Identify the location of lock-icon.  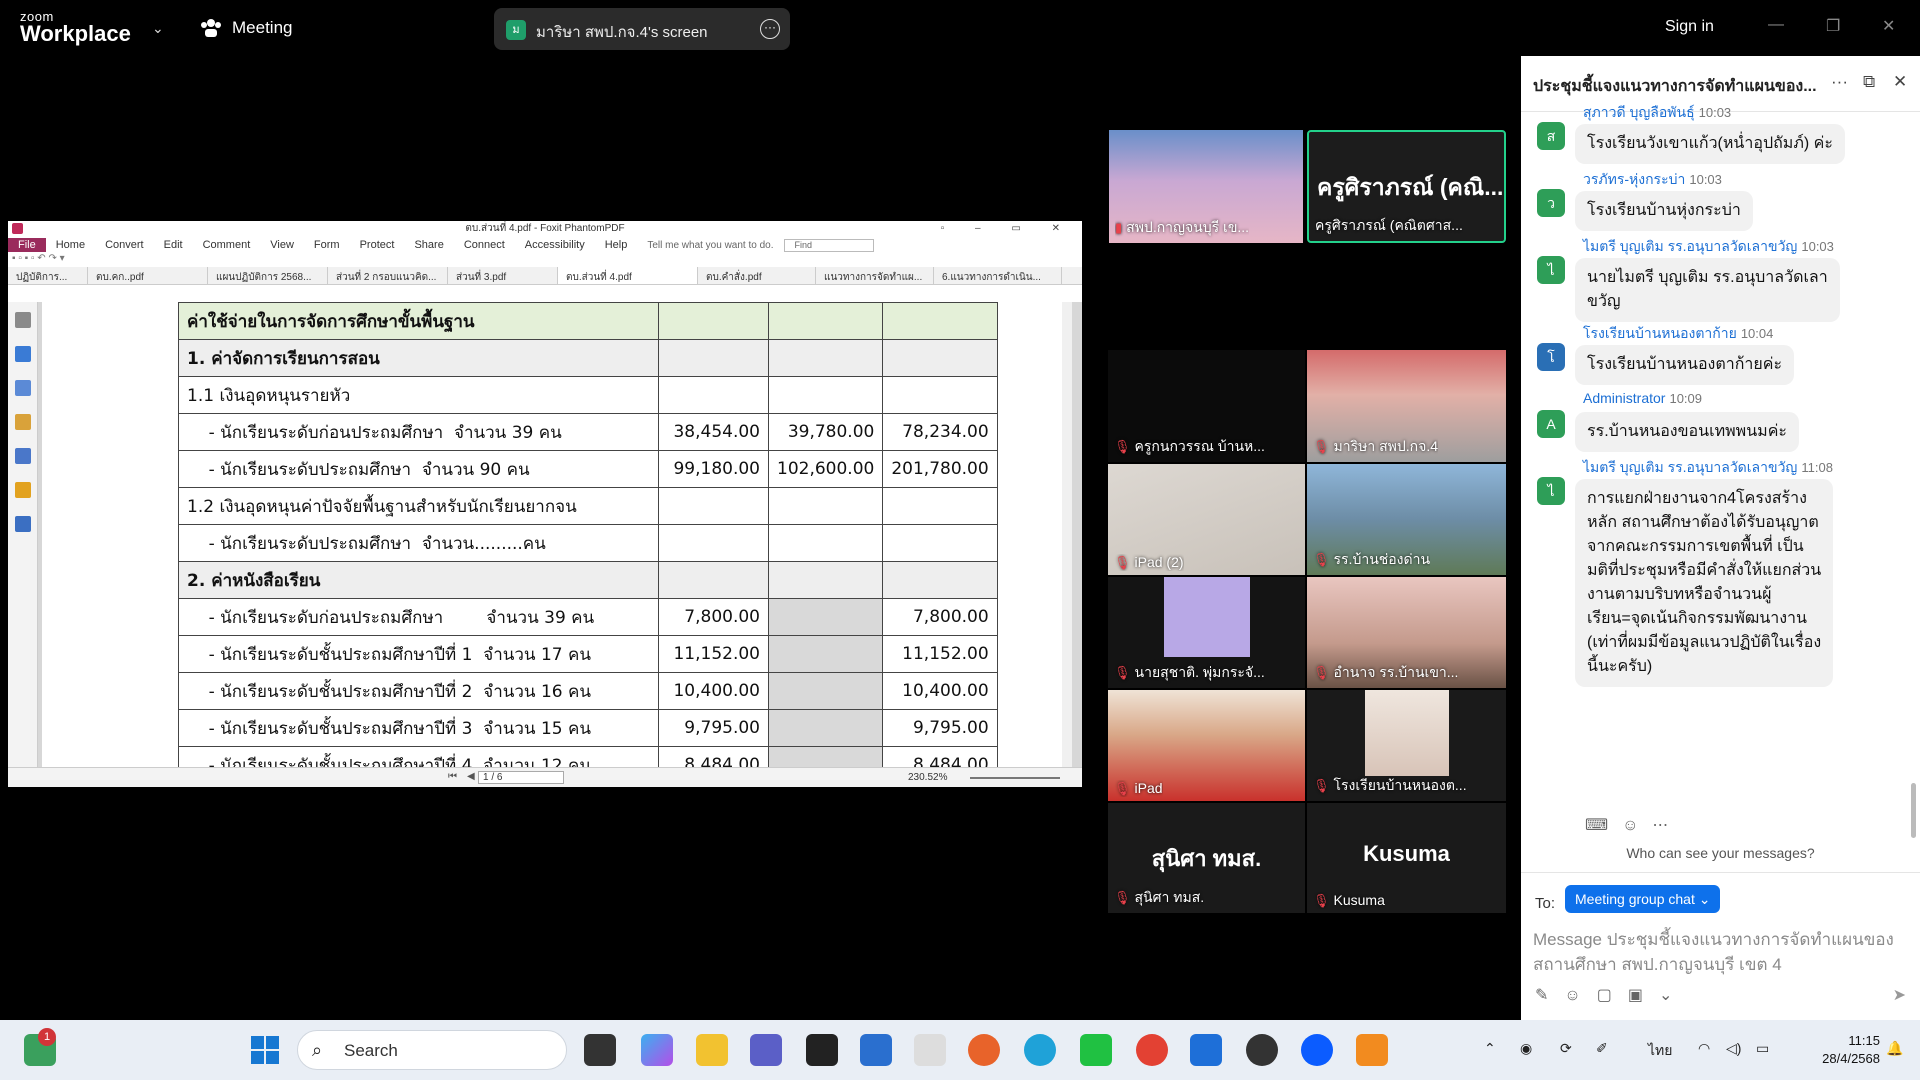
(23, 490).